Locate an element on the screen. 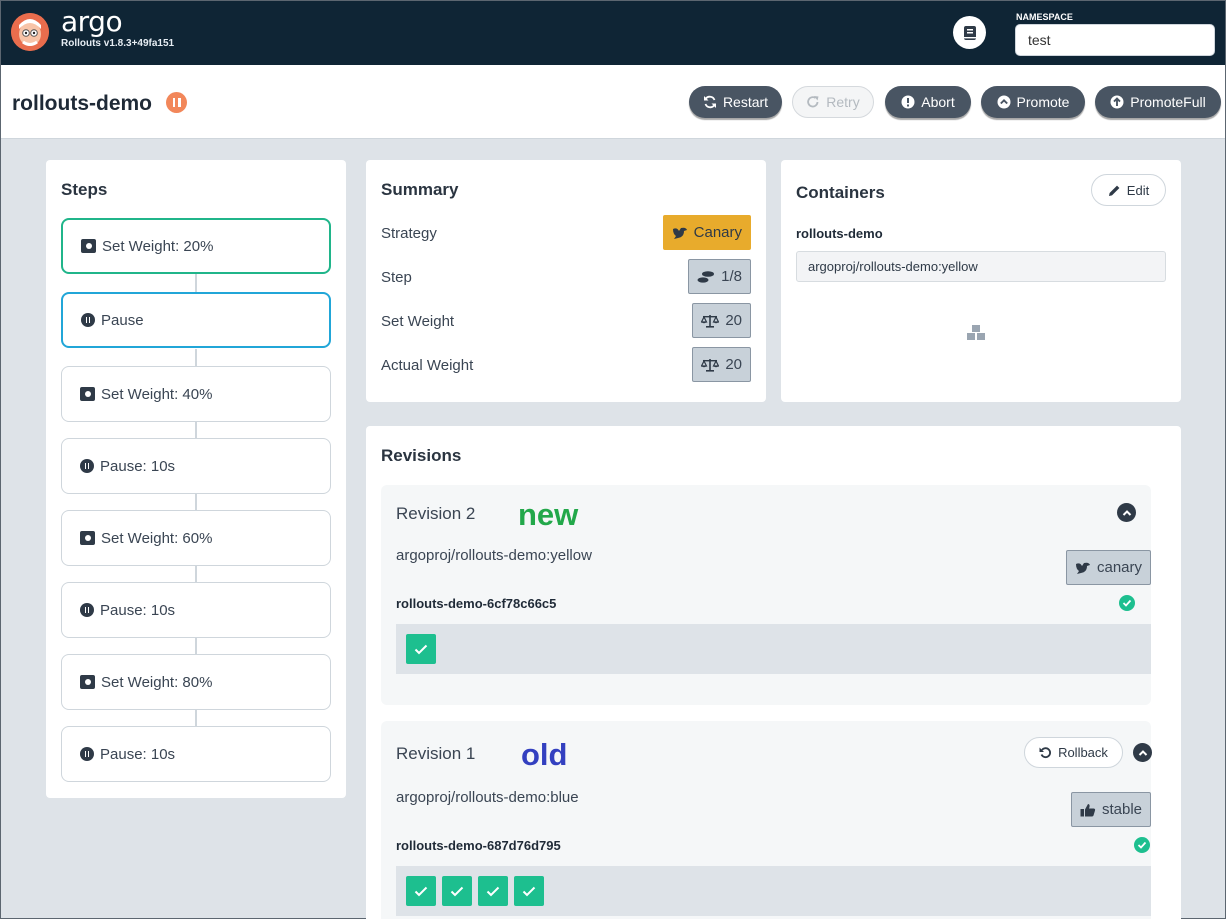 The height and width of the screenshot is (919, 1226). namespace-label: NAMESPACE is located at coordinates (1044, 17).